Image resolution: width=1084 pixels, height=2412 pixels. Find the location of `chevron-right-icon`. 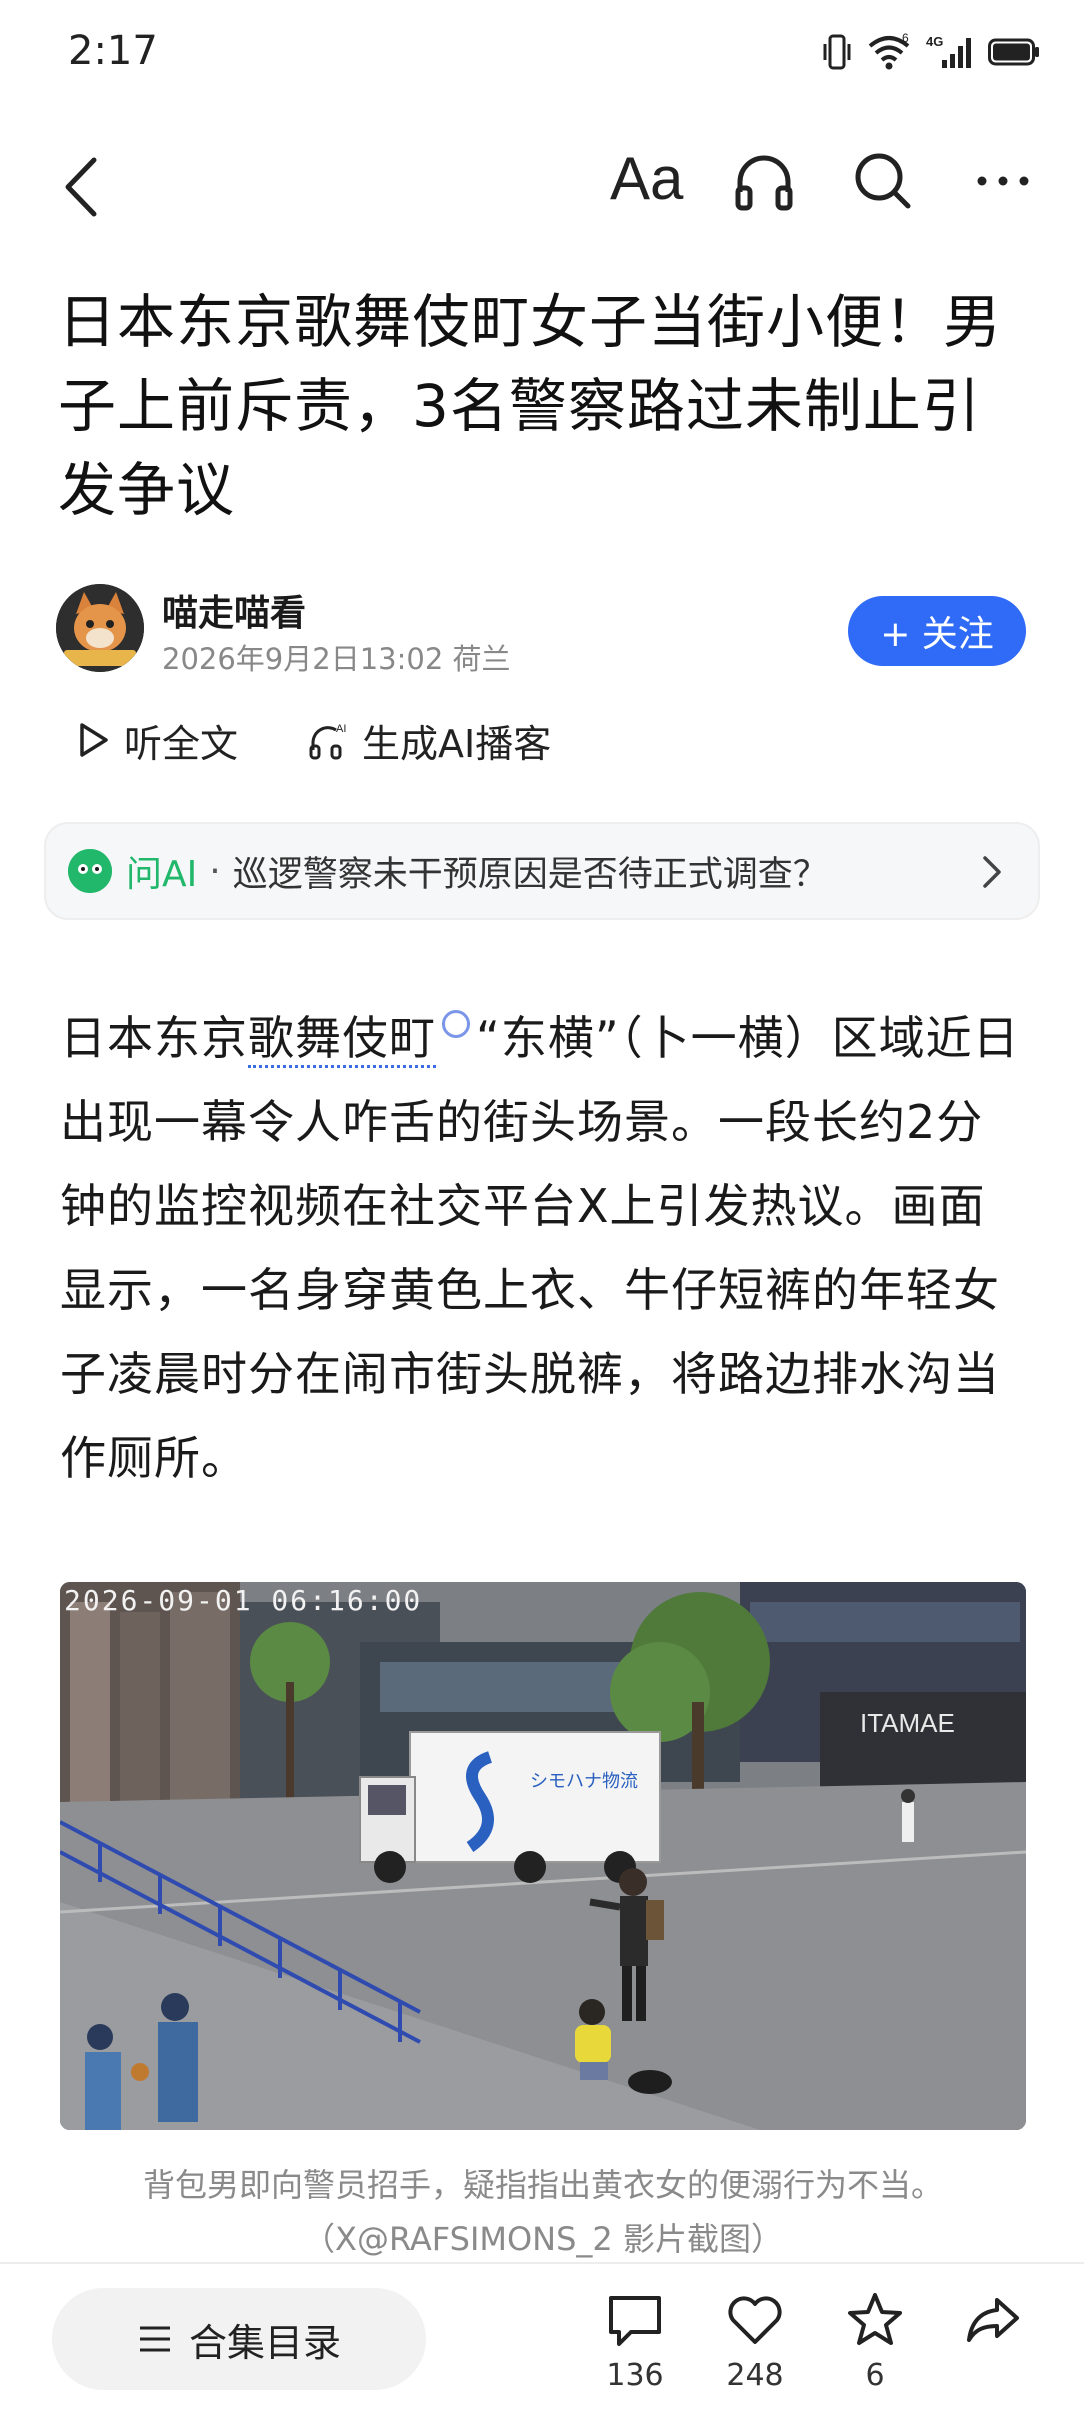

chevron-right-icon is located at coordinates (992, 872).